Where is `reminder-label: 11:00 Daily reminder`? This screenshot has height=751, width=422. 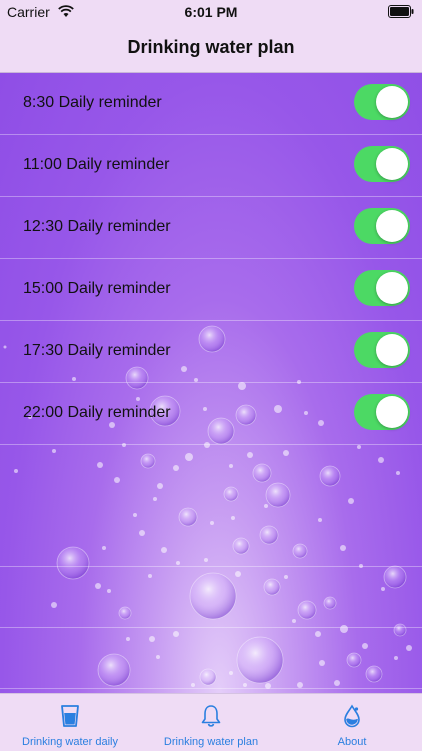
reminder-label: 11:00 Daily reminder is located at coordinates (96, 164).